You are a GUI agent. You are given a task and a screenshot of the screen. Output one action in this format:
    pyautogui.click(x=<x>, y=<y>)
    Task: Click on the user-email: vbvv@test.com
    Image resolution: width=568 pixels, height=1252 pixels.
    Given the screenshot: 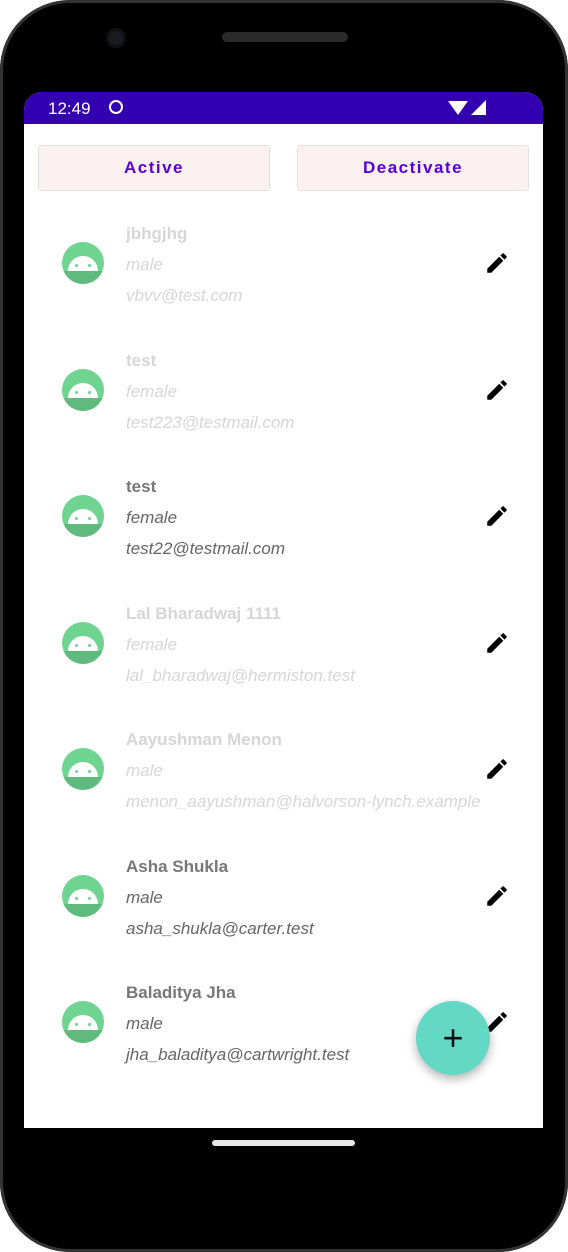 What is the action you would take?
    pyautogui.click(x=184, y=295)
    